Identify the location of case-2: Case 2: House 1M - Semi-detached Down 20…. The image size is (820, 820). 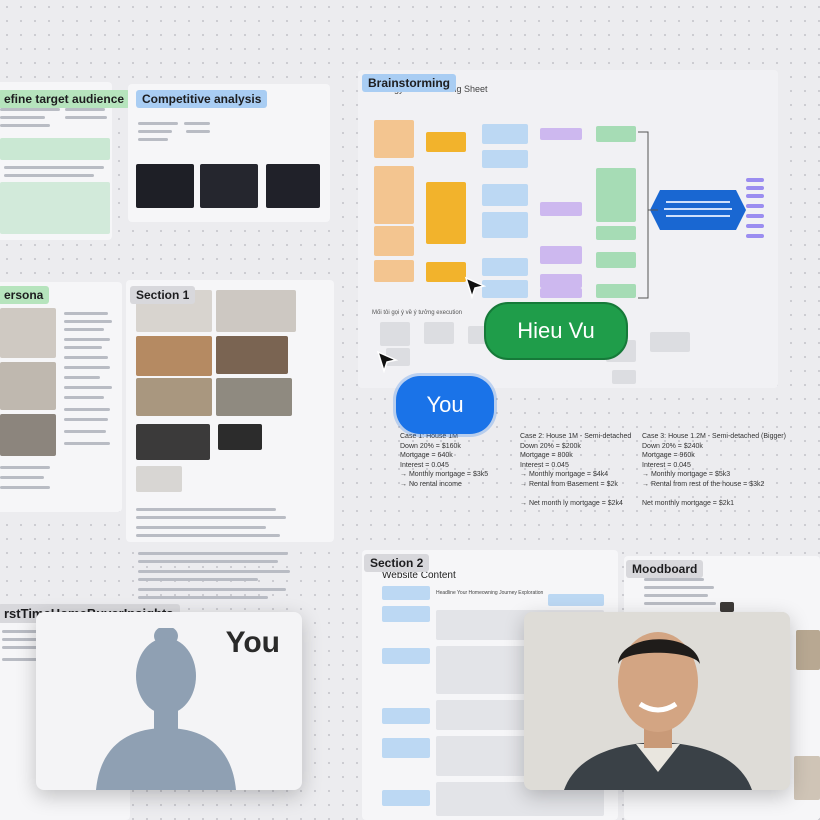
(576, 470).